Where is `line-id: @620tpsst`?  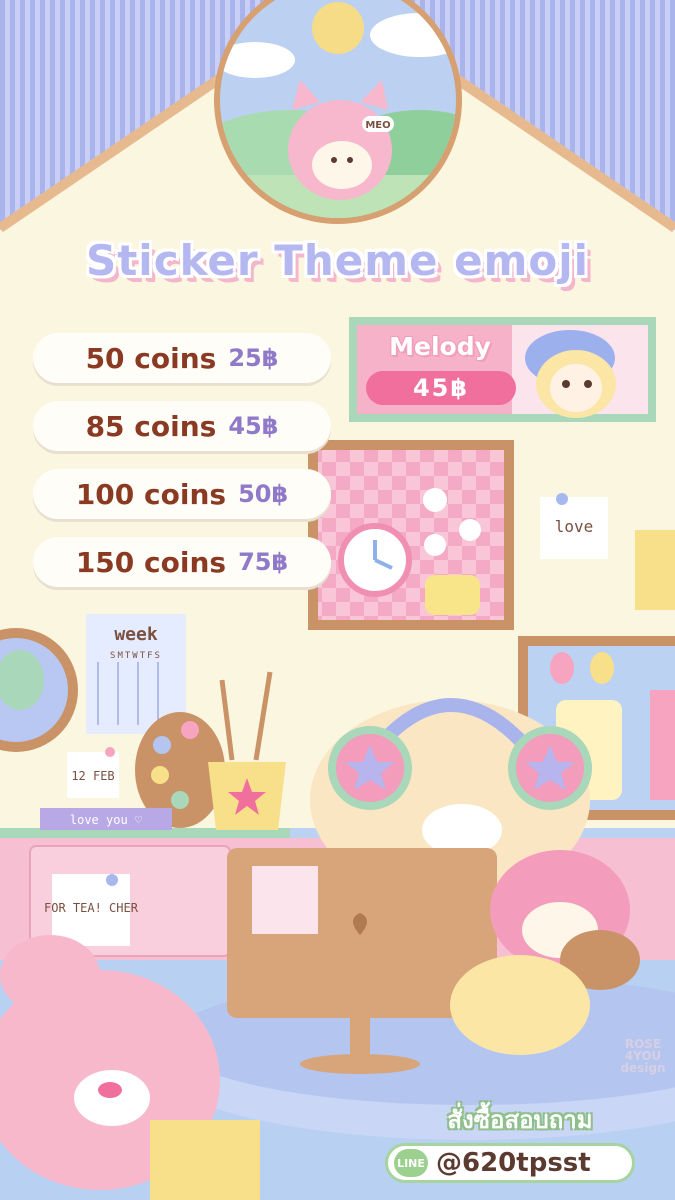 line-id: @620tpsst is located at coordinates (513, 1163).